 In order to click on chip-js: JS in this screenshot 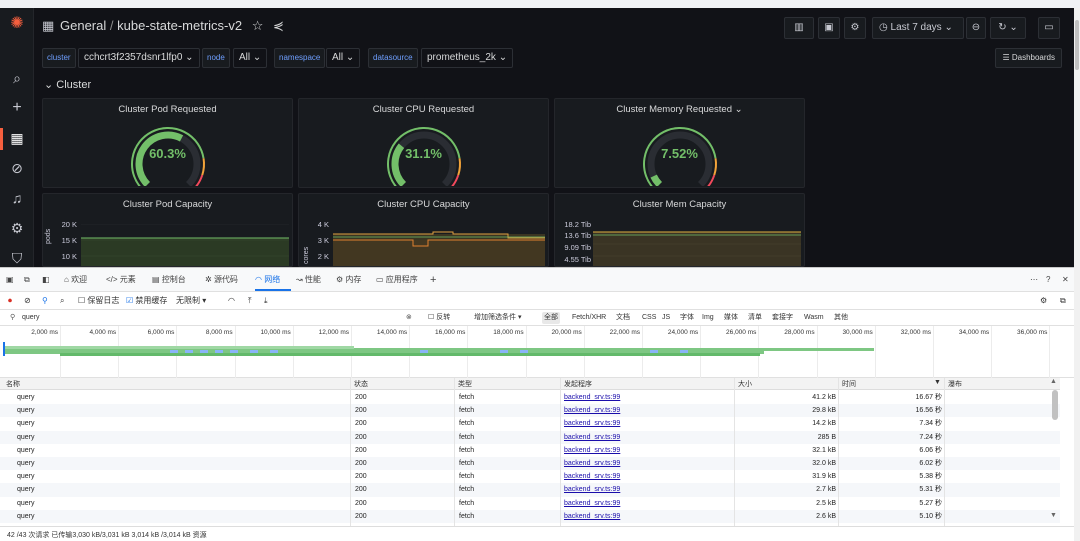, I will do `click(666, 318)`.